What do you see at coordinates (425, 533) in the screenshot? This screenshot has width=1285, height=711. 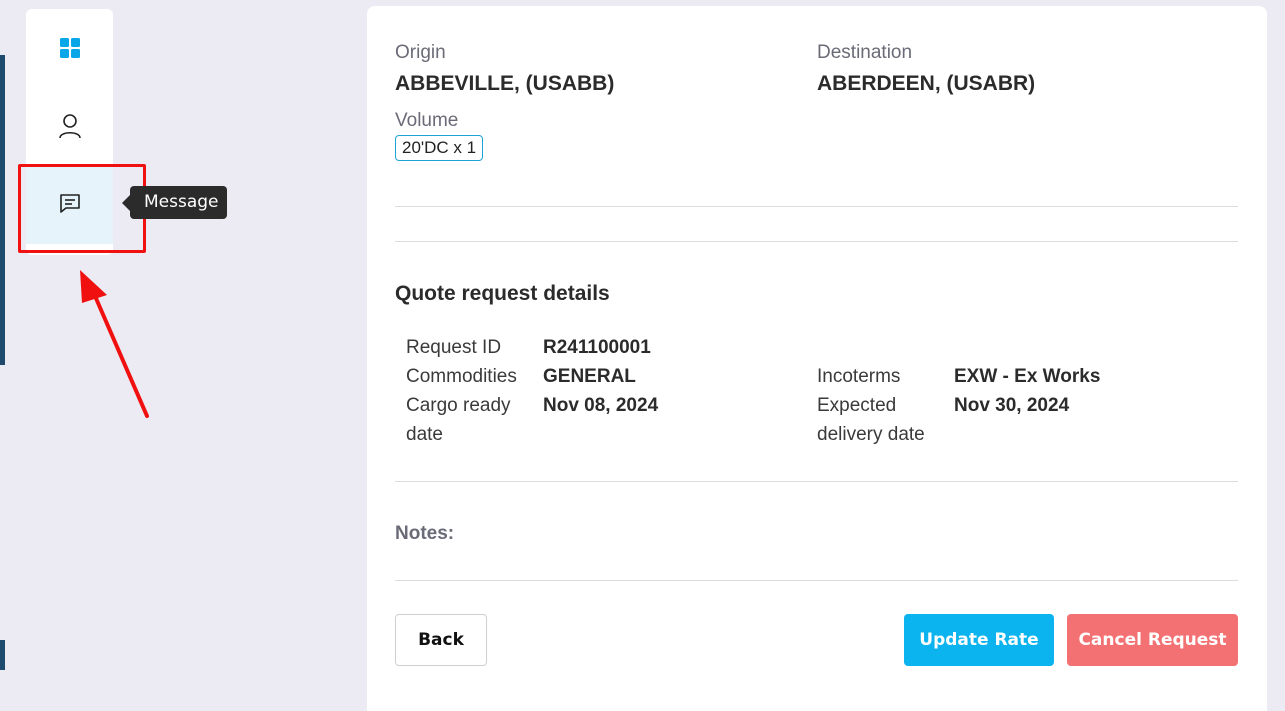 I see `notes-label: Notes:` at bounding box center [425, 533].